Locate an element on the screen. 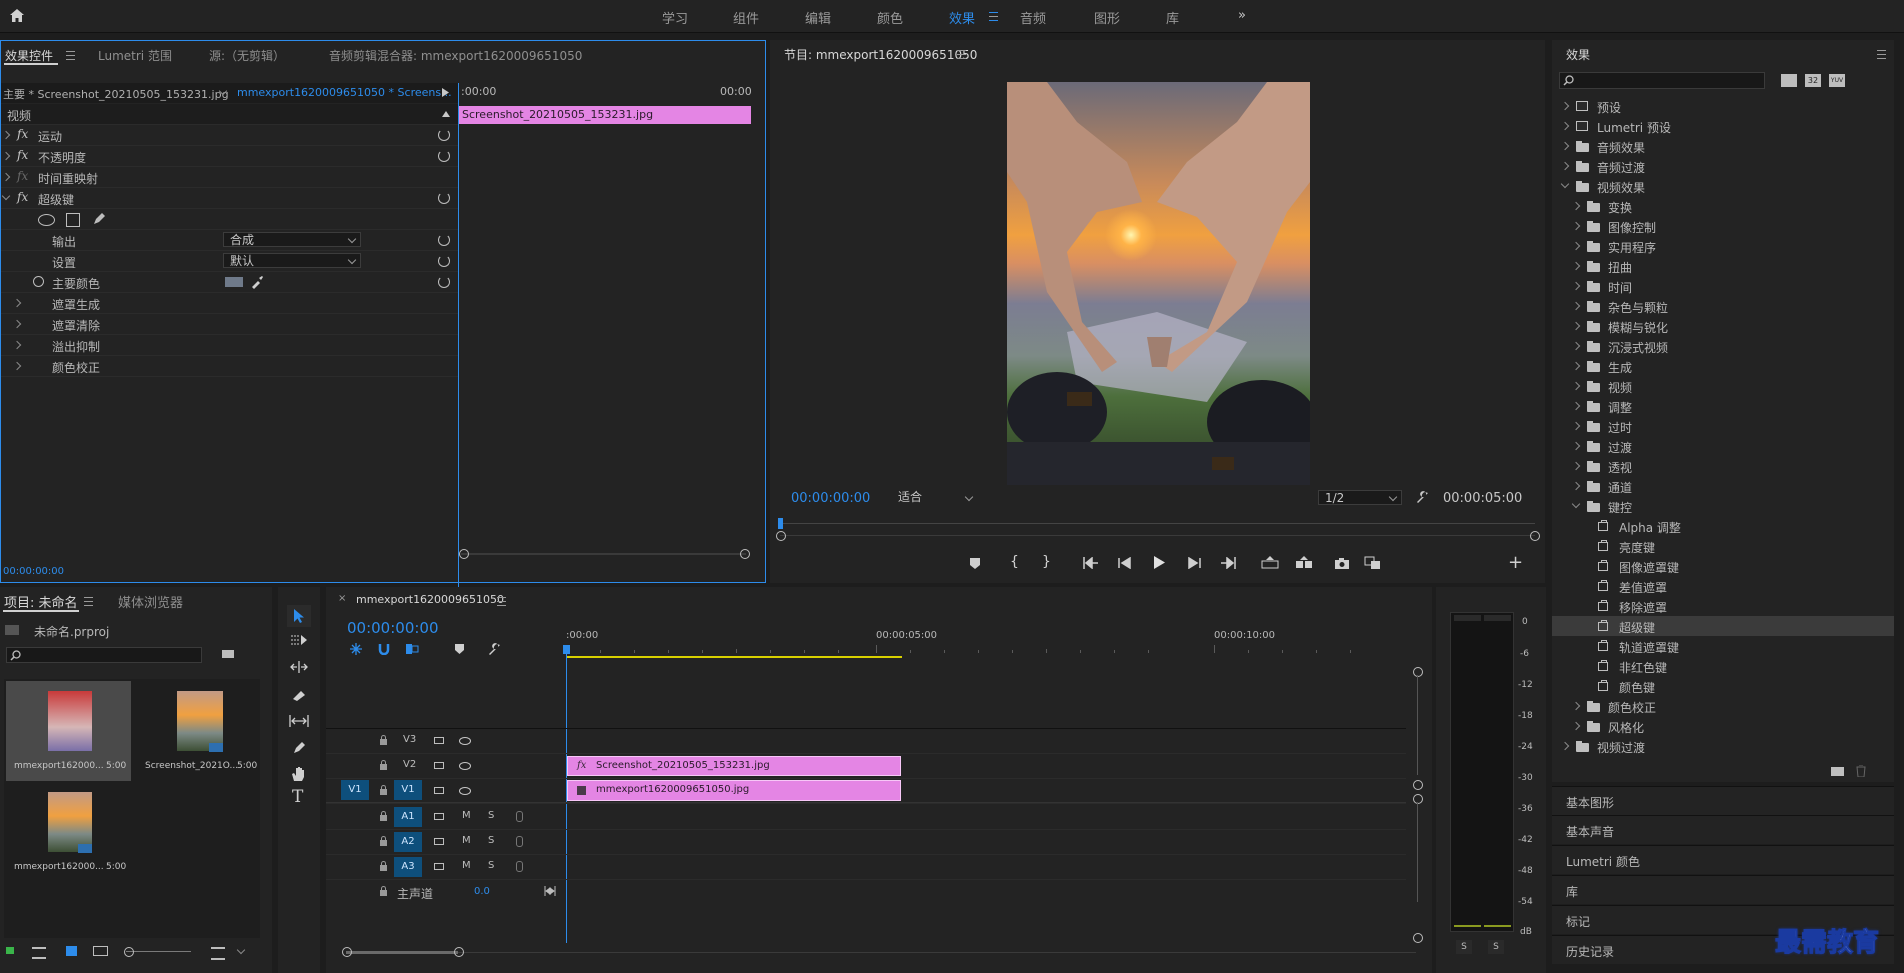  mute-button: M is located at coordinates (466, 815).